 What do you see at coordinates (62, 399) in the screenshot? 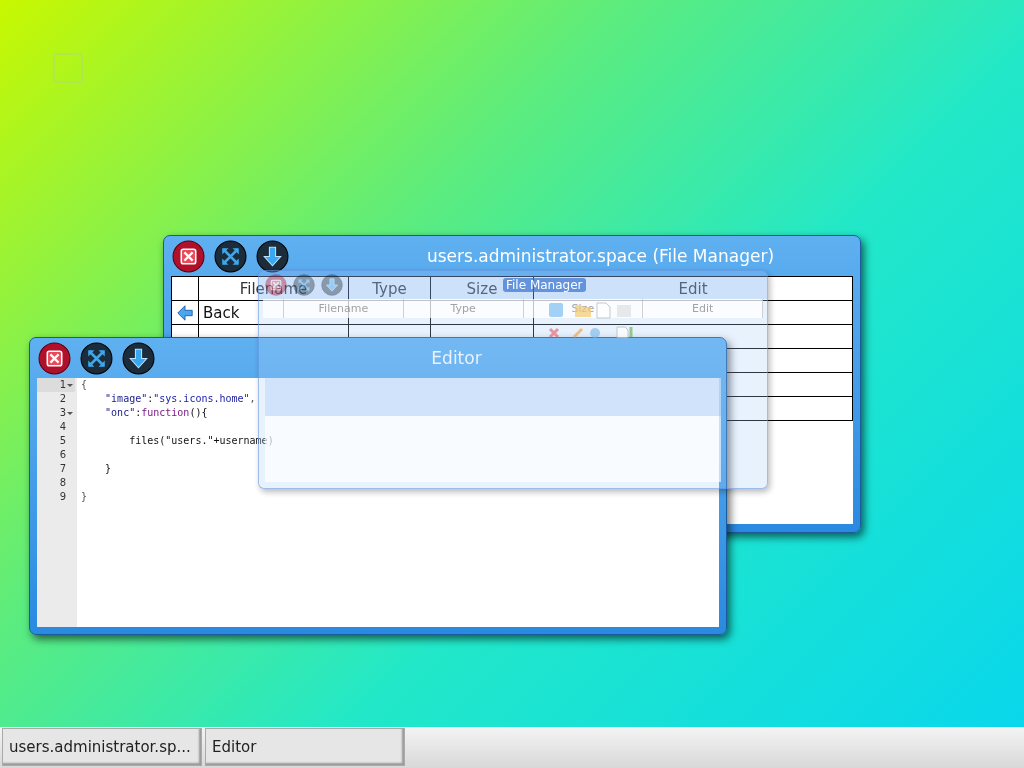
I see `line-number: 2` at bounding box center [62, 399].